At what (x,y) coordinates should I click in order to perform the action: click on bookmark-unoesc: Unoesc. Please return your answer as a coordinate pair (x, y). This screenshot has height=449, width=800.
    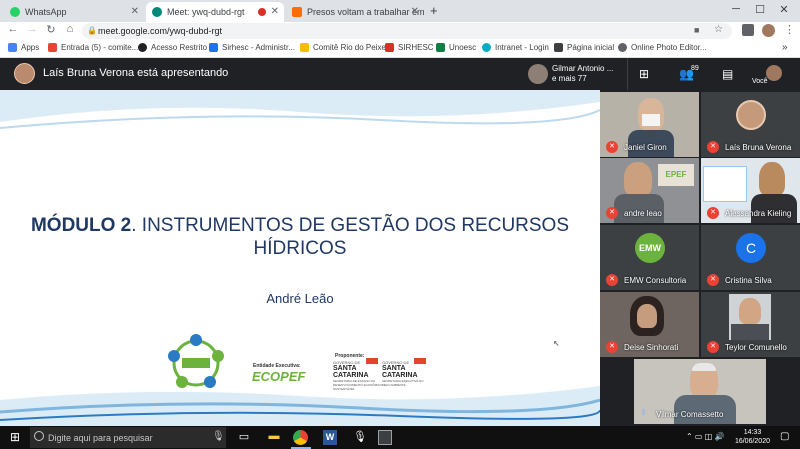
    Looking at the image, I should click on (456, 47).